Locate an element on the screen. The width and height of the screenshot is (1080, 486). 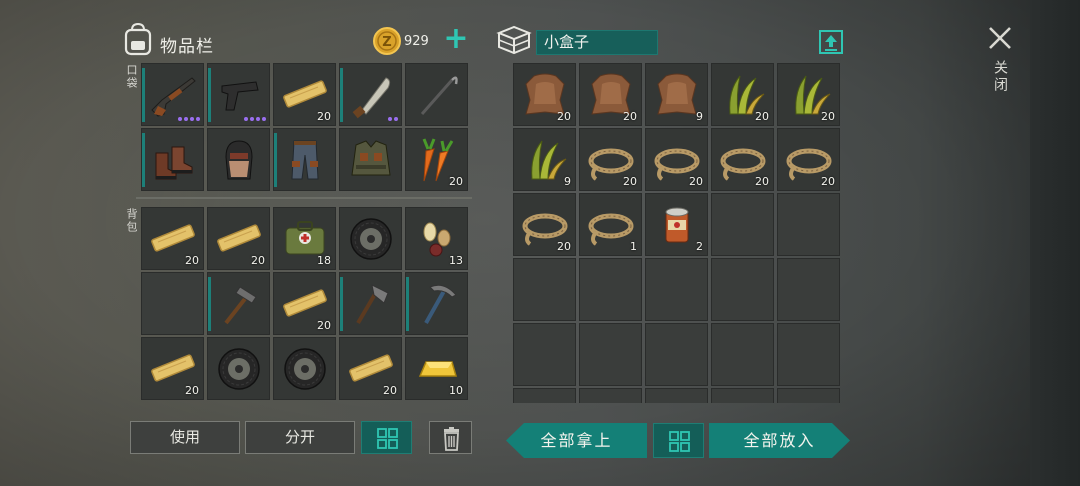
close-label: 关闭 is located at coordinates (1000, 77).